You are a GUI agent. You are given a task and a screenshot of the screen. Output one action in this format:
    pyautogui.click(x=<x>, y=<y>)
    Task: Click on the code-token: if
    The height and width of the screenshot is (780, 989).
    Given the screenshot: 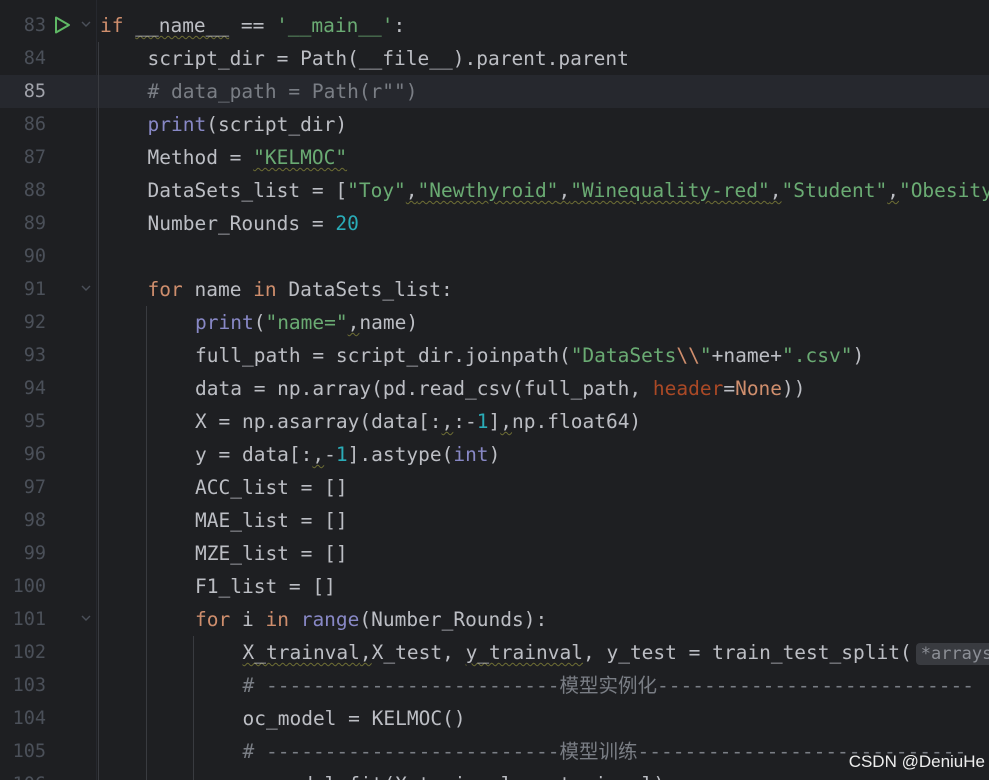 What is the action you would take?
    pyautogui.click(x=112, y=25)
    